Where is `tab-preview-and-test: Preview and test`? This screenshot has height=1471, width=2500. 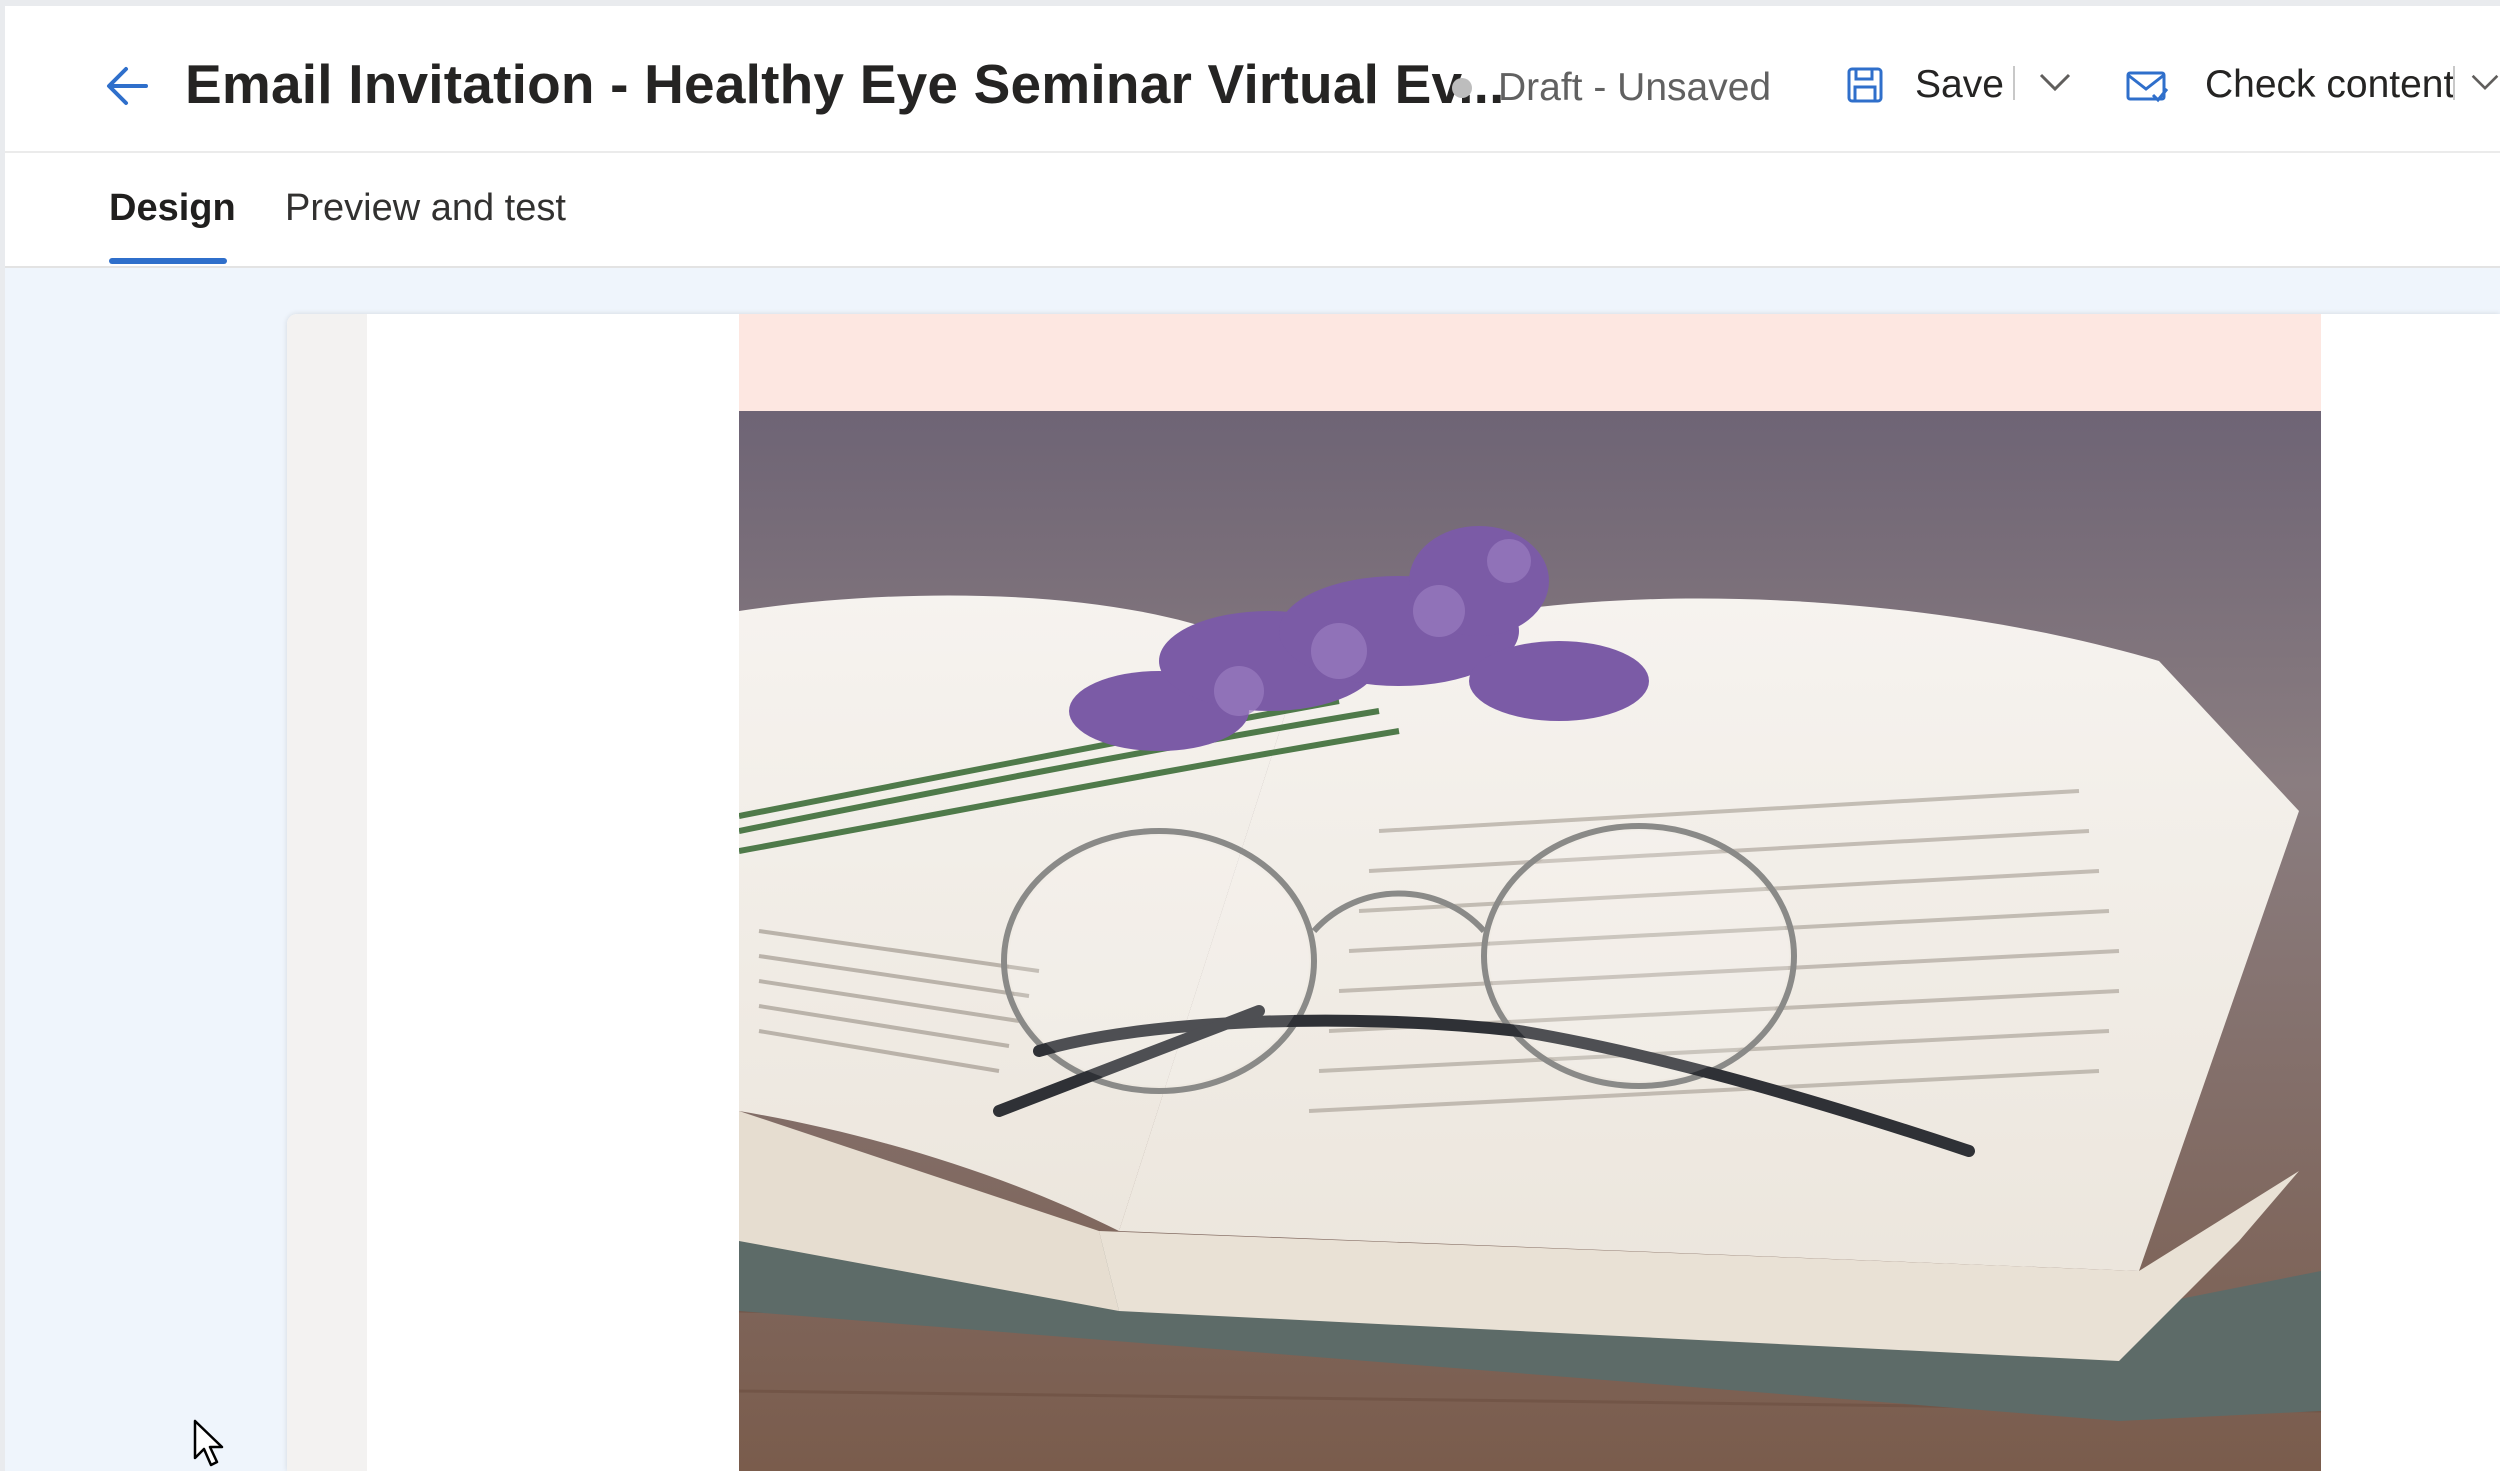 tab-preview-and-test: Preview and test is located at coordinates (425, 208).